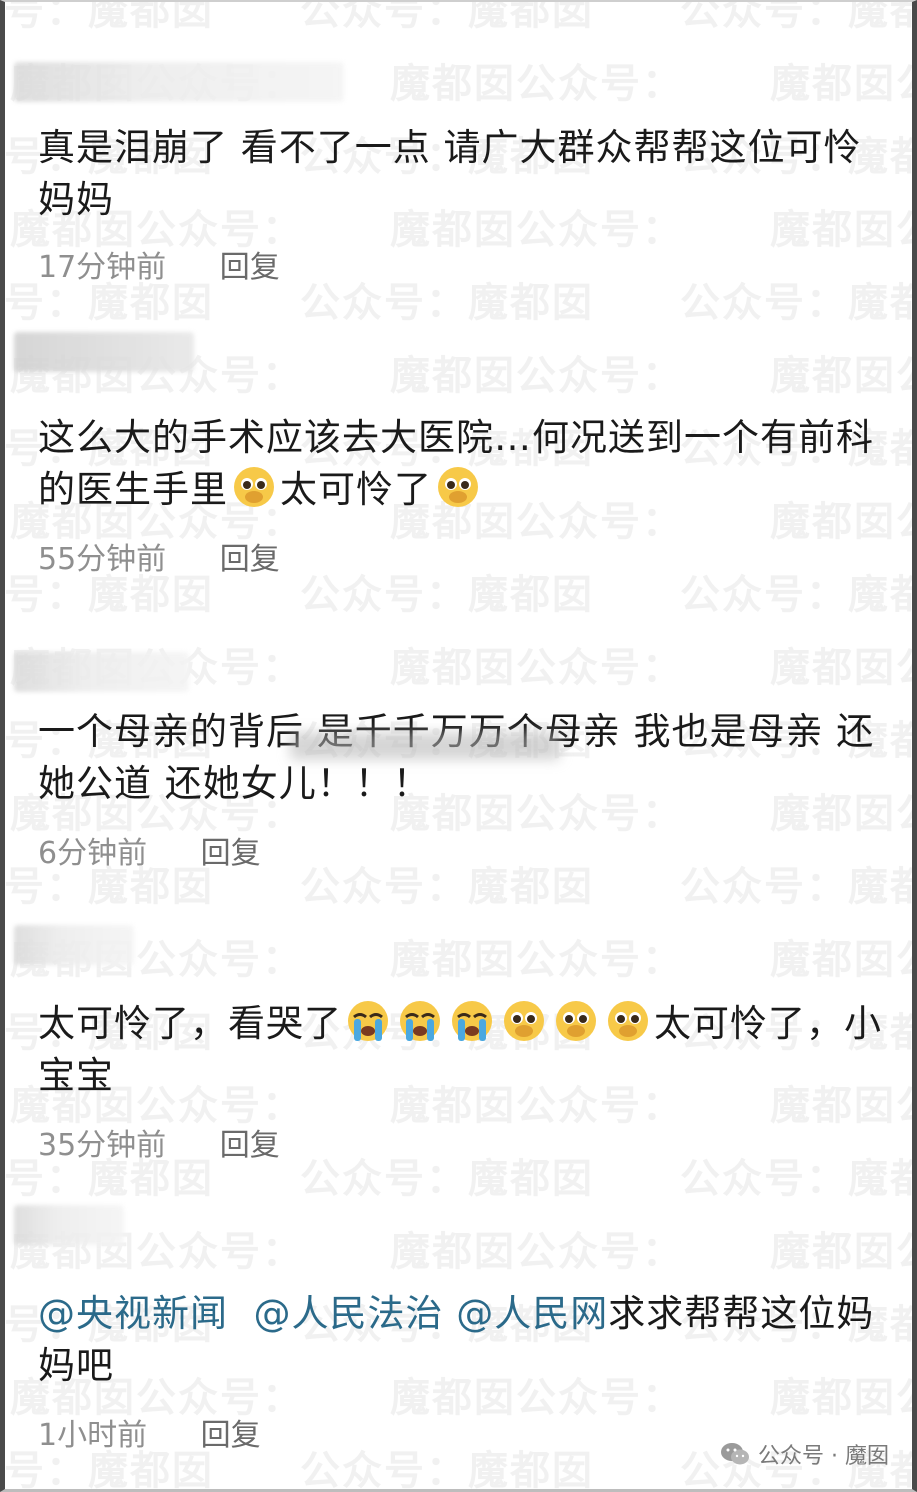  I want to click on comment-time: 35分钟前, so click(102, 1145).